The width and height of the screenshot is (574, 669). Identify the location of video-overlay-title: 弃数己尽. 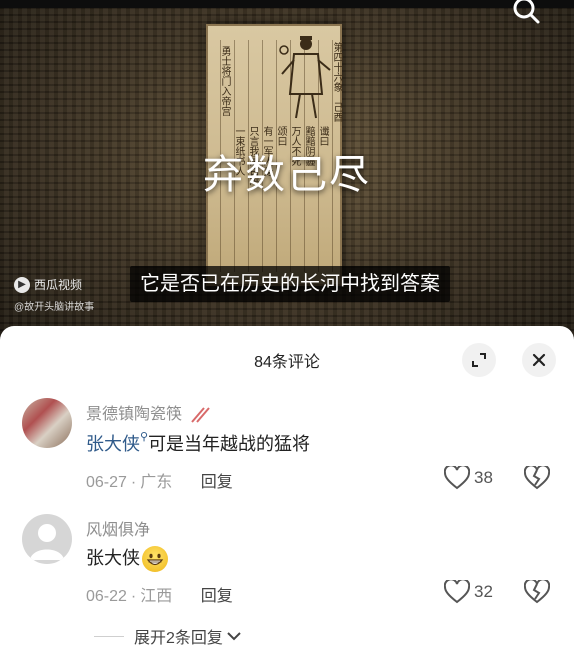
(287, 175).